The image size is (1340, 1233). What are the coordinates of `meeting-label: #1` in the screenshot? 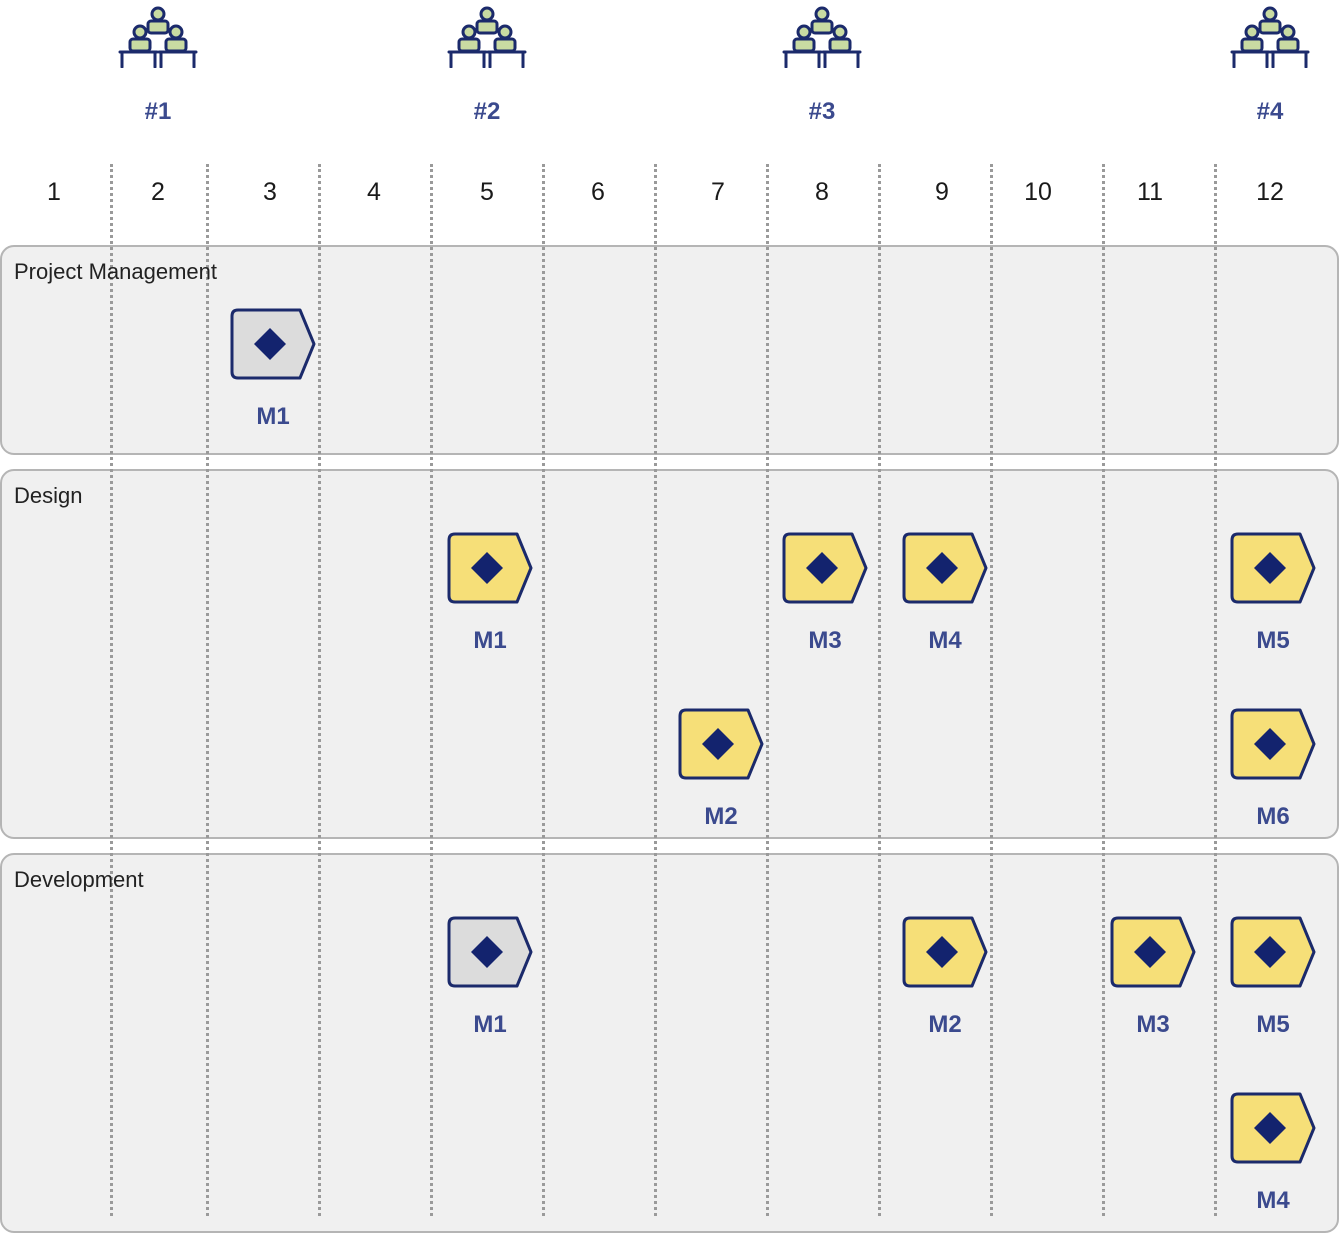 It's located at (158, 111).